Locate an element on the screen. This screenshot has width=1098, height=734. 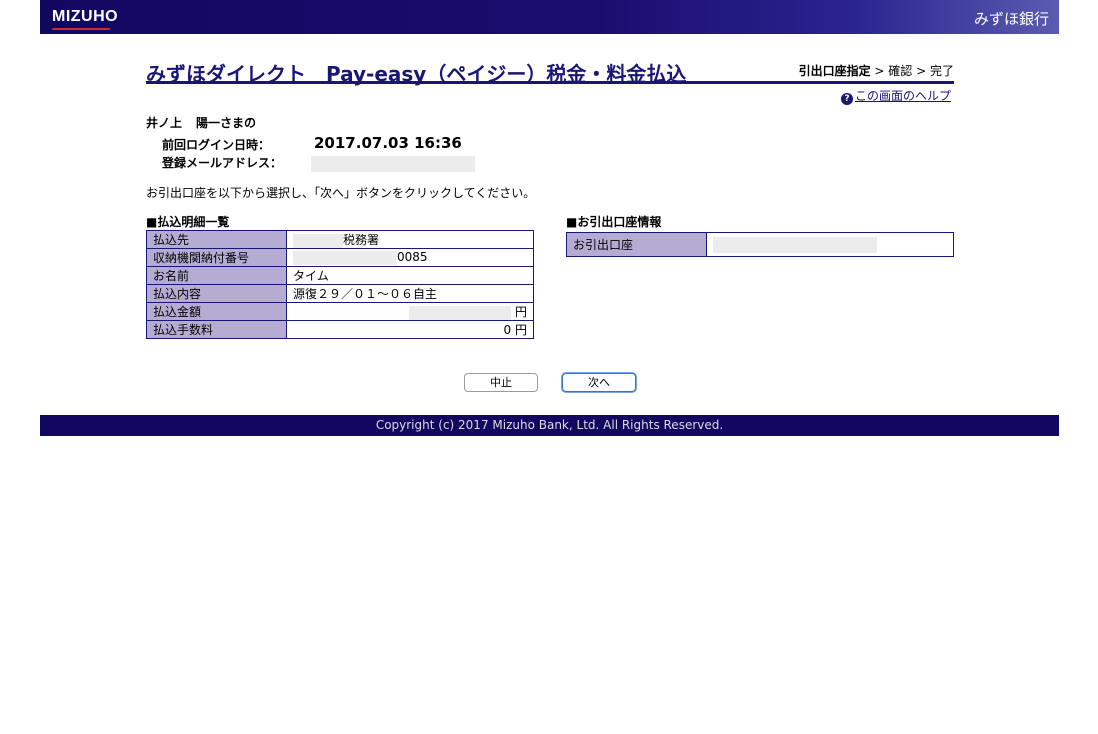
masked-account-value is located at coordinates (795, 244).